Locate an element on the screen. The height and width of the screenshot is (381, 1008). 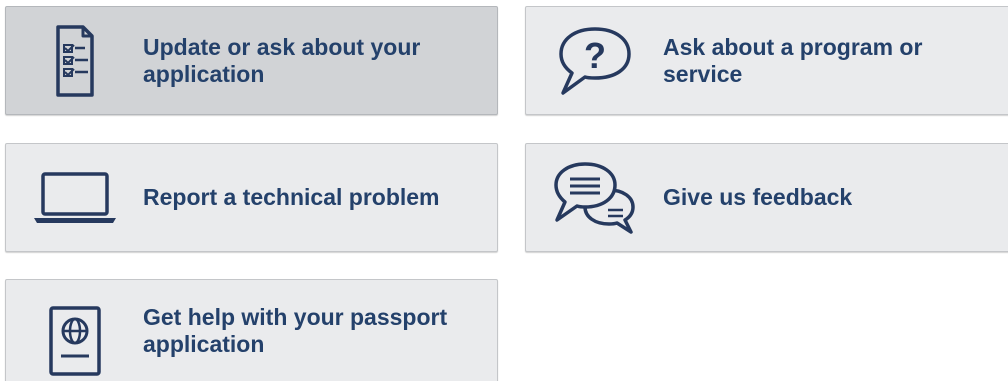
passport-help-card: Get help with your passport application is located at coordinates (251, 330).